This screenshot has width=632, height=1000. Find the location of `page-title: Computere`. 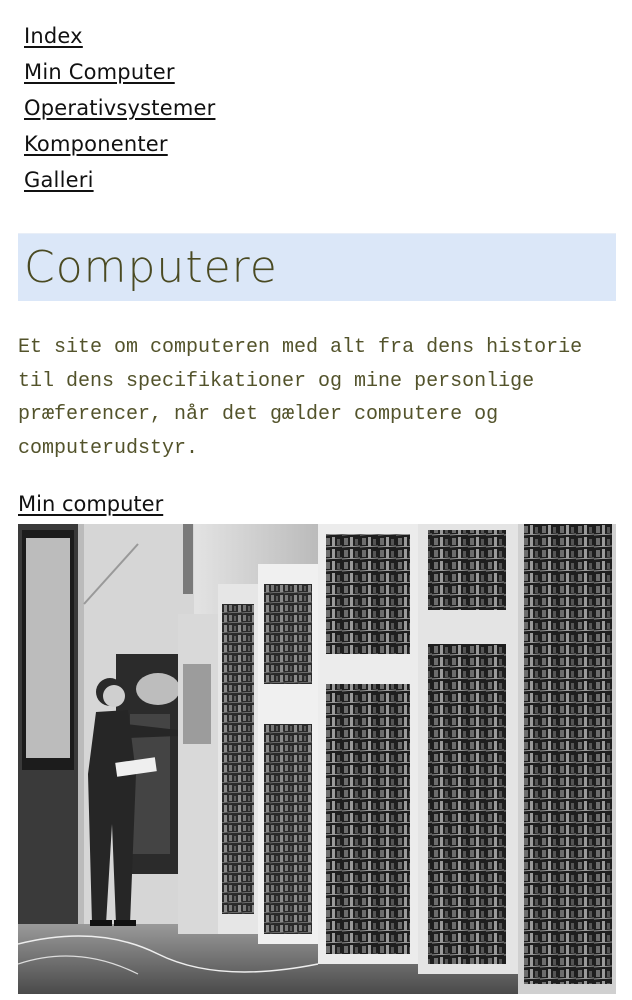

page-title: Computere is located at coordinates (151, 267).